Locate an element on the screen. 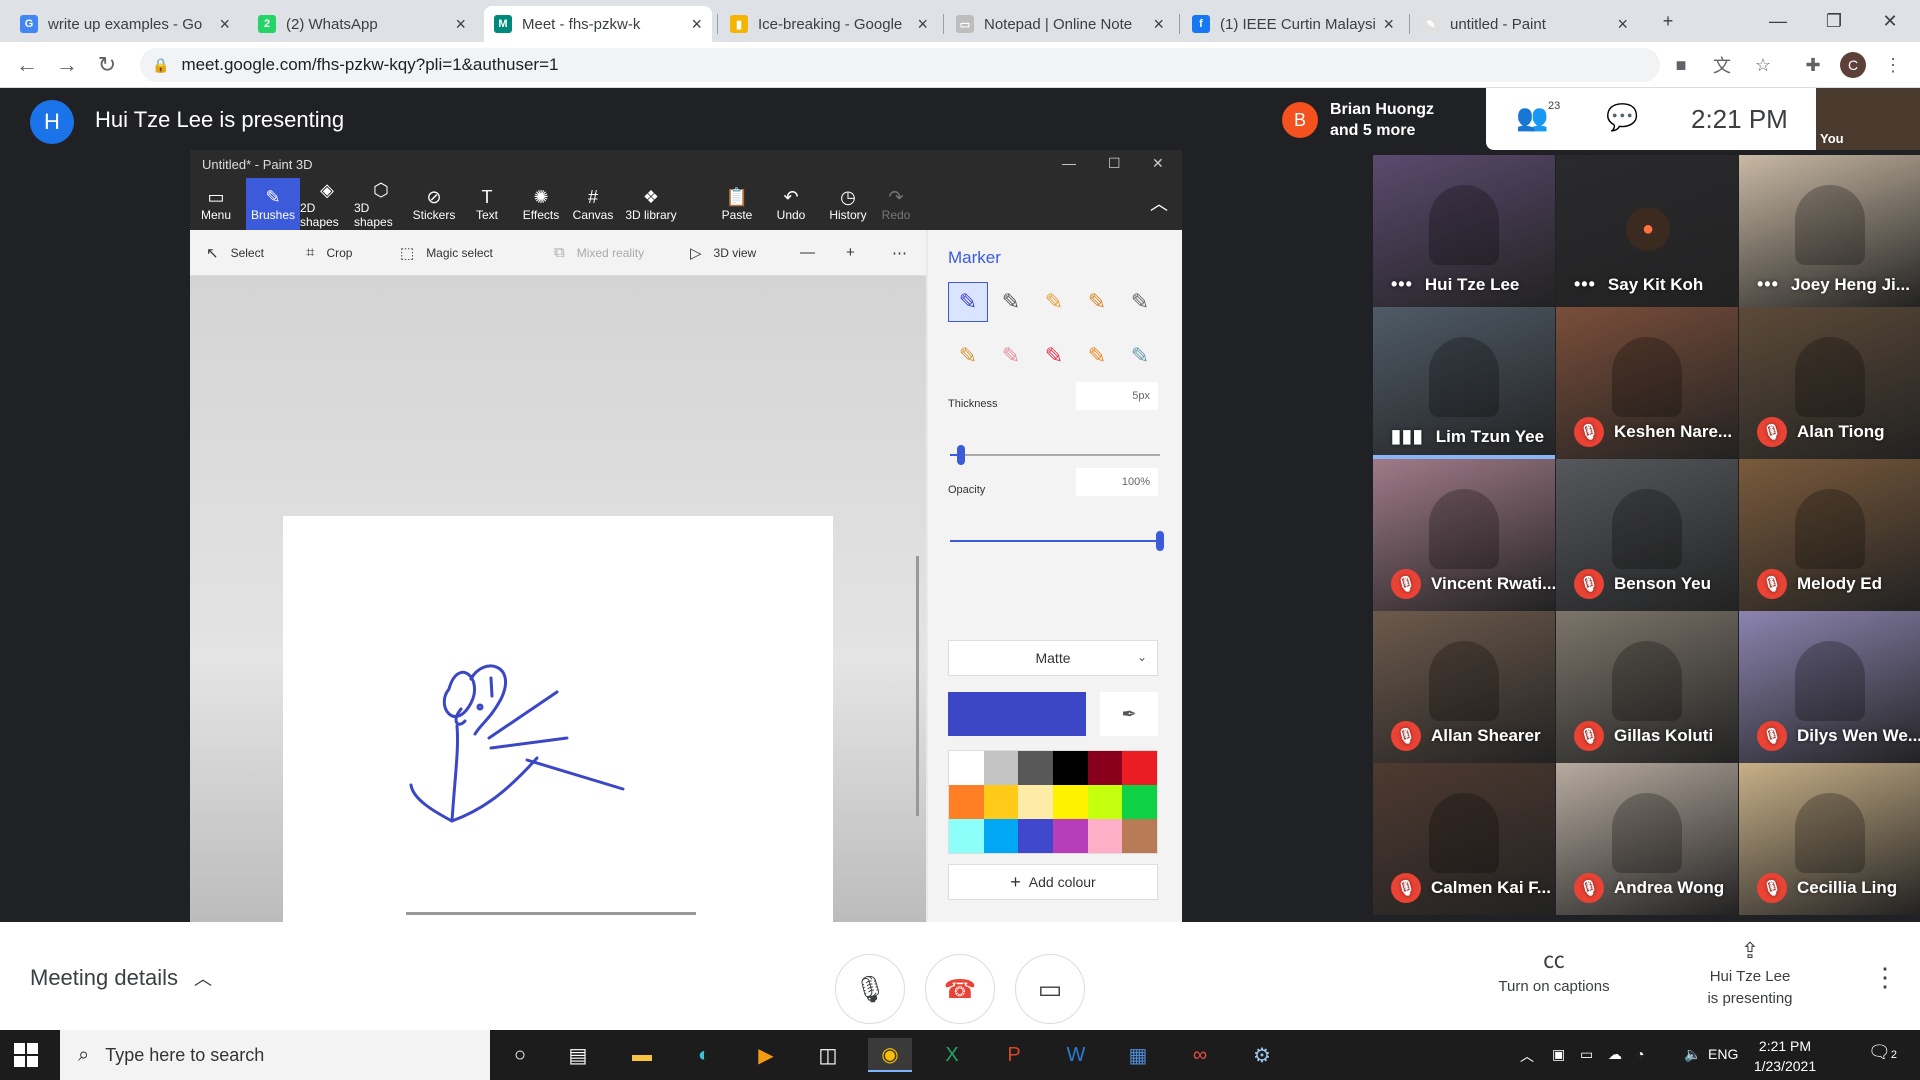 The width and height of the screenshot is (1920, 1080). windows-start-icon is located at coordinates (26, 1055).